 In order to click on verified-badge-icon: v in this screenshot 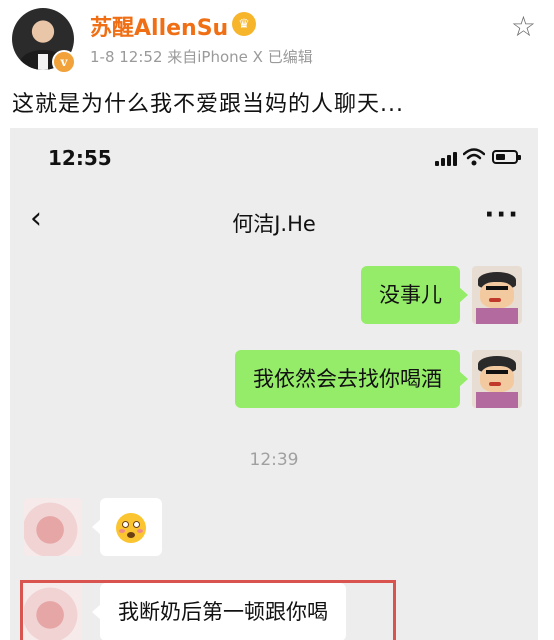, I will do `click(64, 62)`.